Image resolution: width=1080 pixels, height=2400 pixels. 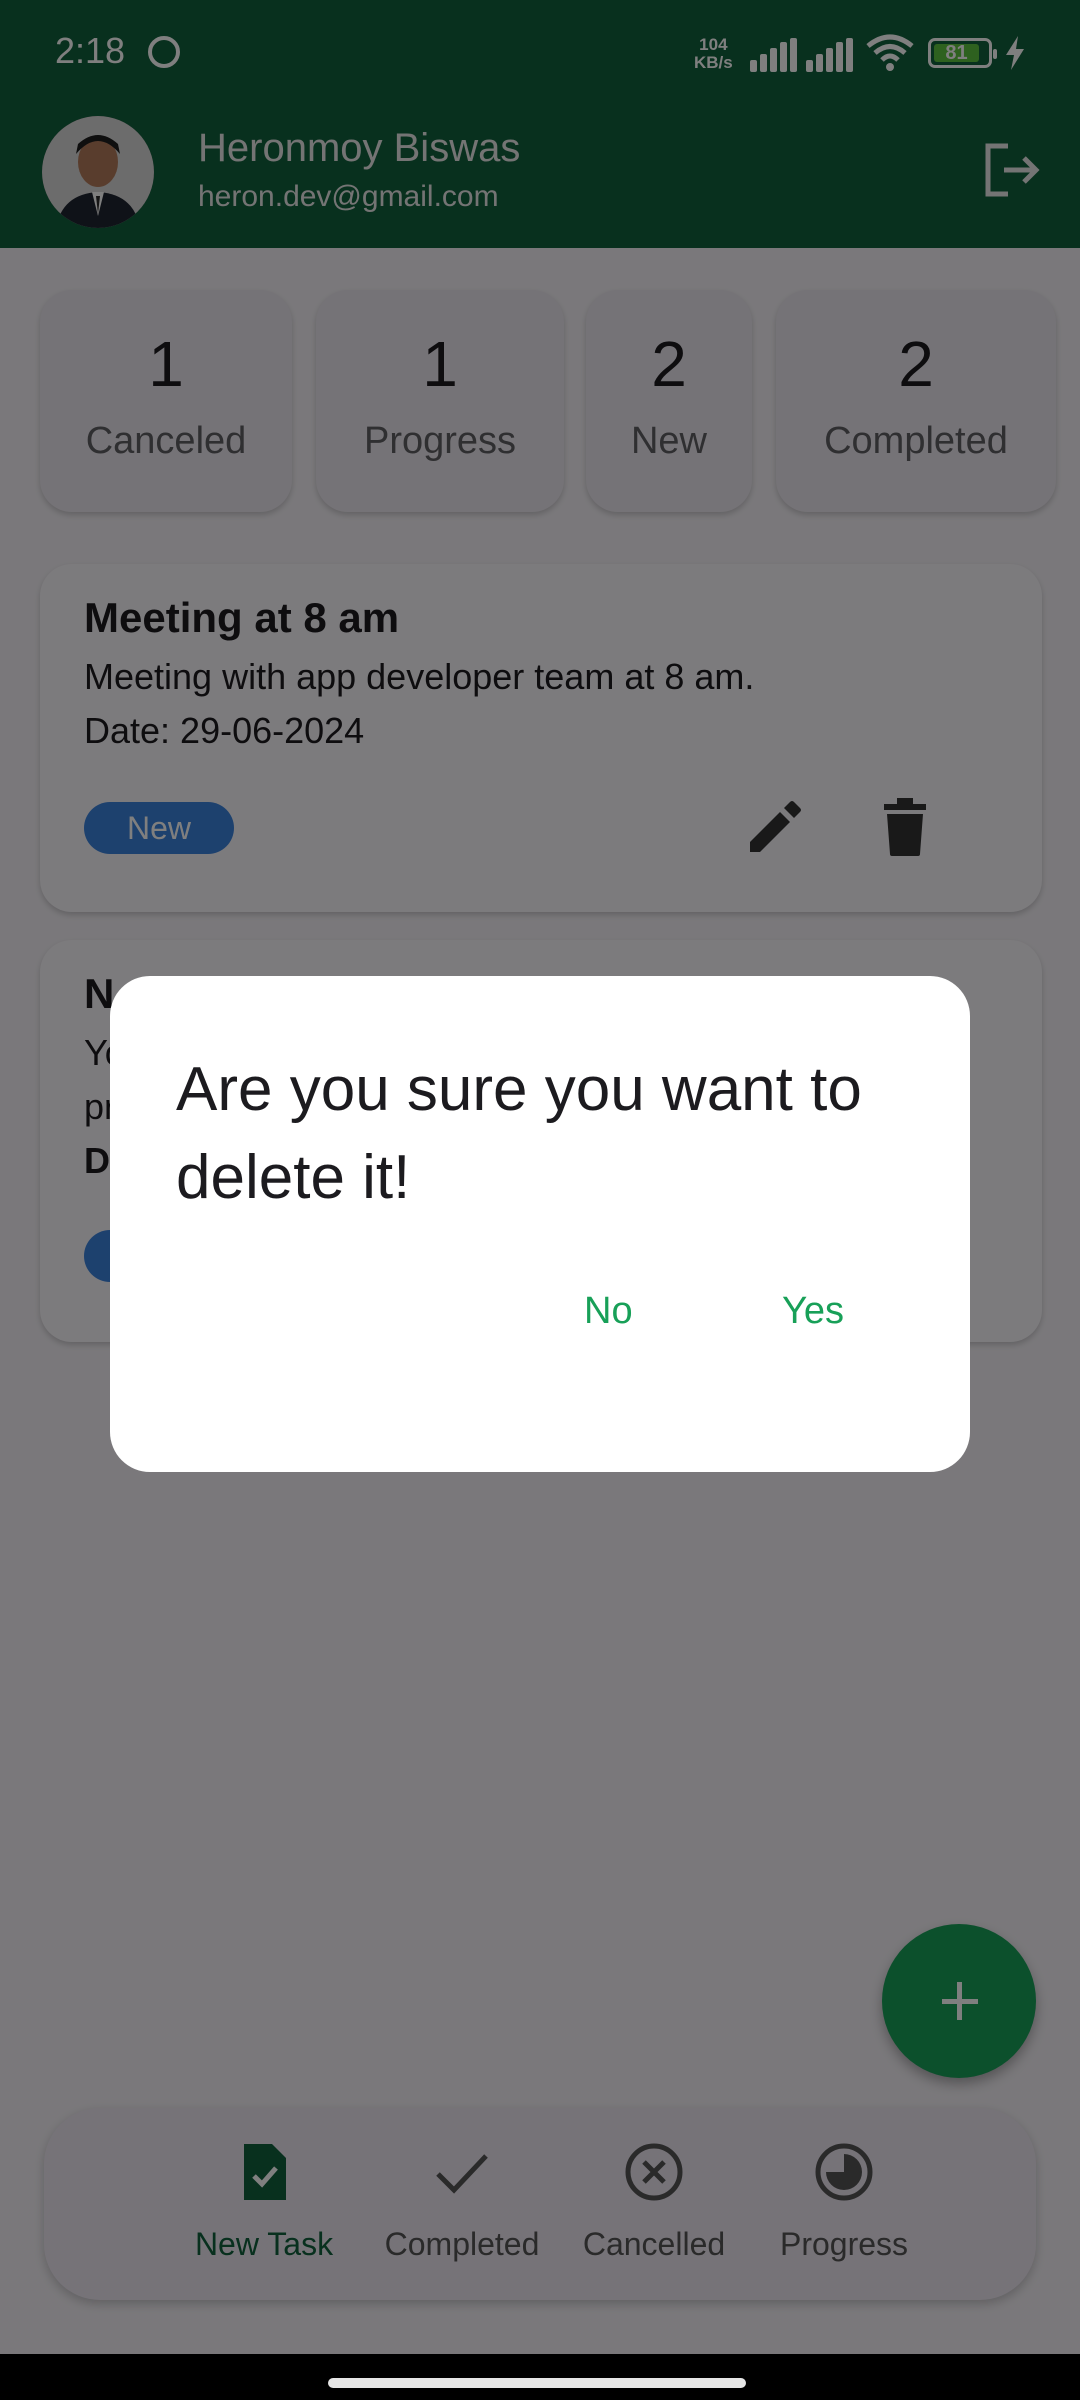 What do you see at coordinates (537, 2383) in the screenshot?
I see `home-gesture-handle` at bounding box center [537, 2383].